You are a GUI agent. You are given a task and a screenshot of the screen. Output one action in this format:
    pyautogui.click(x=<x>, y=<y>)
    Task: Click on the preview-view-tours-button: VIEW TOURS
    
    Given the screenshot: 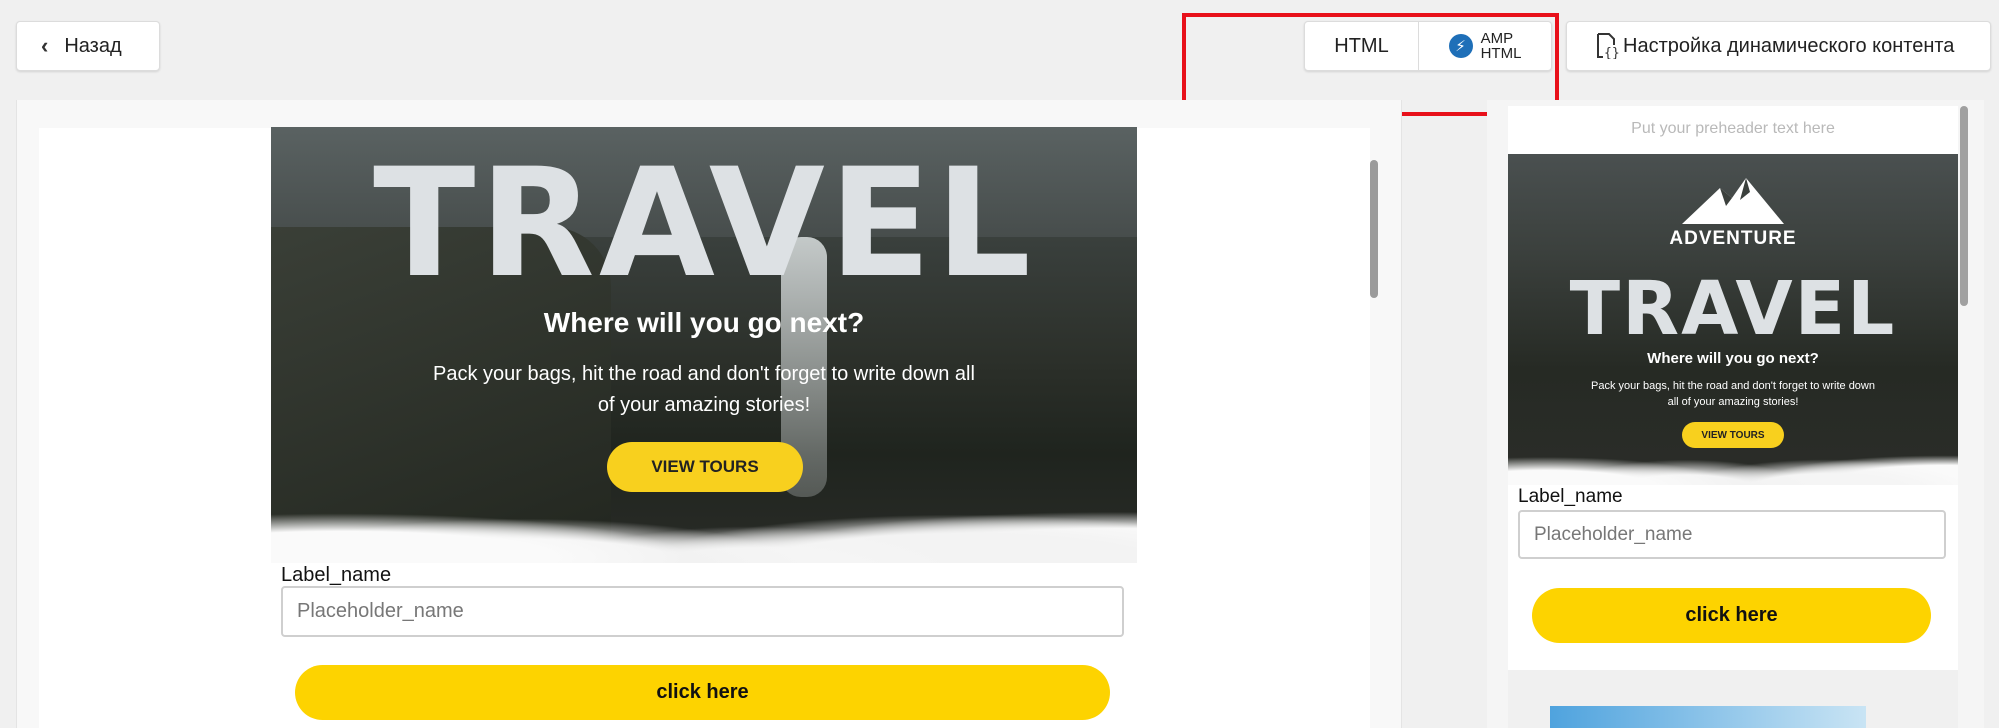 What is the action you would take?
    pyautogui.click(x=1733, y=435)
    